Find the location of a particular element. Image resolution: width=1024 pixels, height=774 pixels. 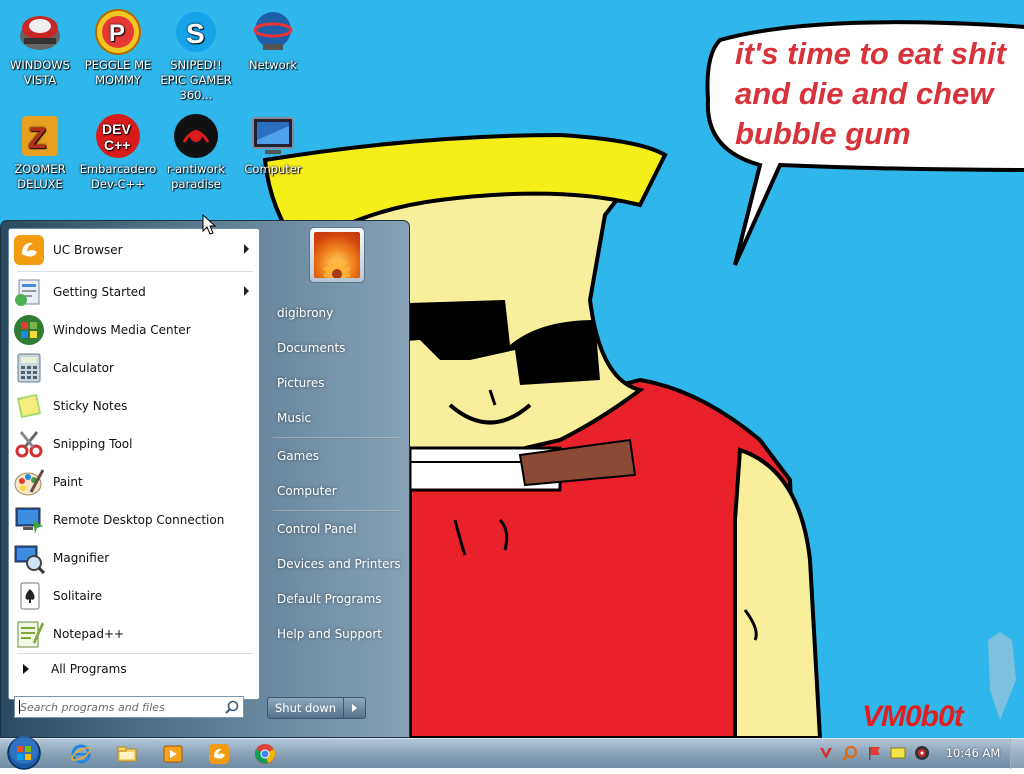

speech-line-3: bubble gum is located at coordinates (823, 133).